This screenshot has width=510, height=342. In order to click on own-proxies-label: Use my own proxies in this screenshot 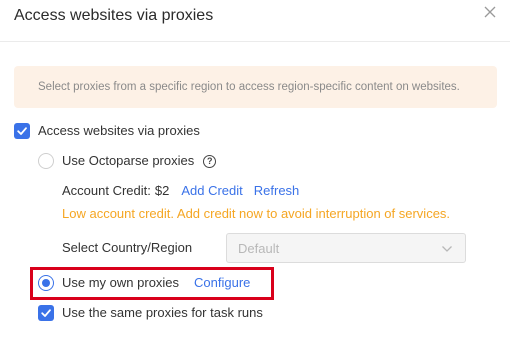, I will do `click(121, 282)`.